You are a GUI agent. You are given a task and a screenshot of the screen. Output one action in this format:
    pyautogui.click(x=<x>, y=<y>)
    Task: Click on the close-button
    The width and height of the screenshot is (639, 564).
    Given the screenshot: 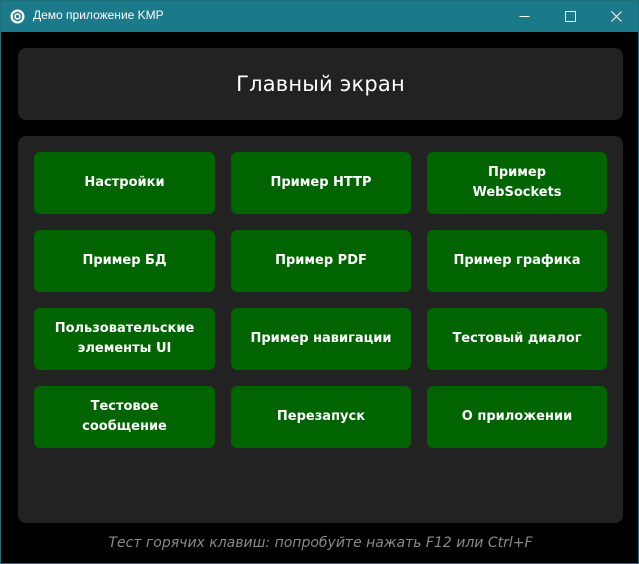 What is the action you would take?
    pyautogui.click(x=616, y=16)
    